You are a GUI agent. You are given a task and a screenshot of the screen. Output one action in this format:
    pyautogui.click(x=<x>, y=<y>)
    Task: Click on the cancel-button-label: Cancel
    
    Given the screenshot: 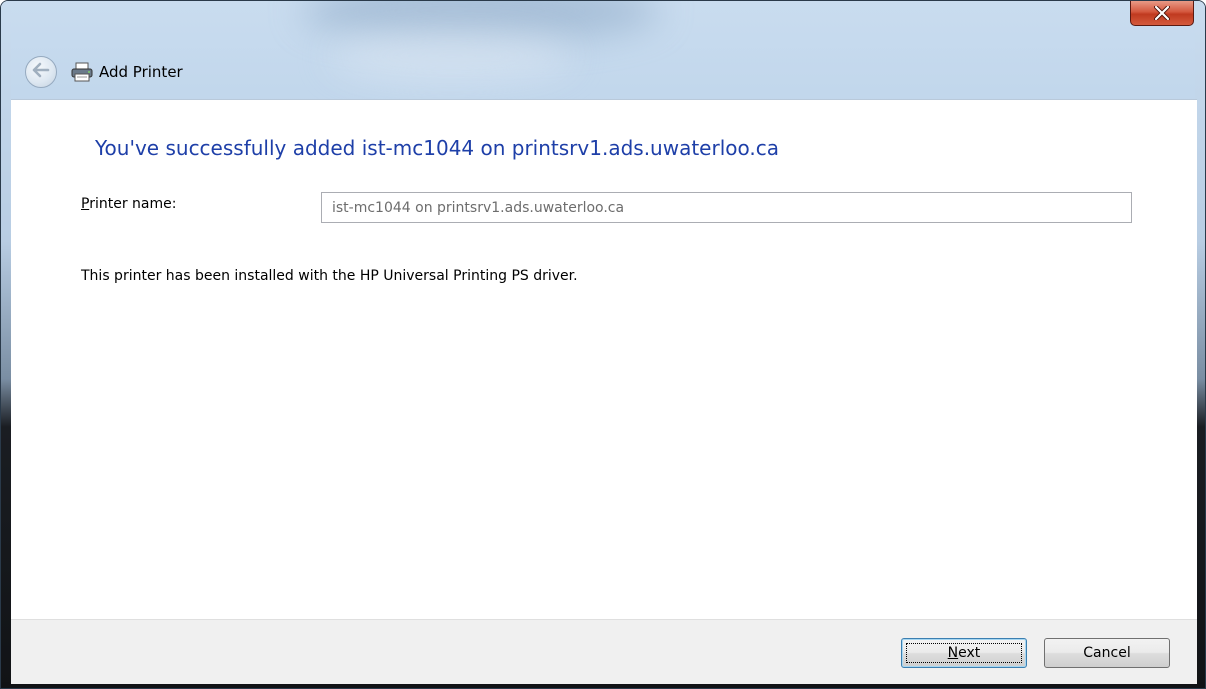 What is the action you would take?
    pyautogui.click(x=1107, y=653)
    